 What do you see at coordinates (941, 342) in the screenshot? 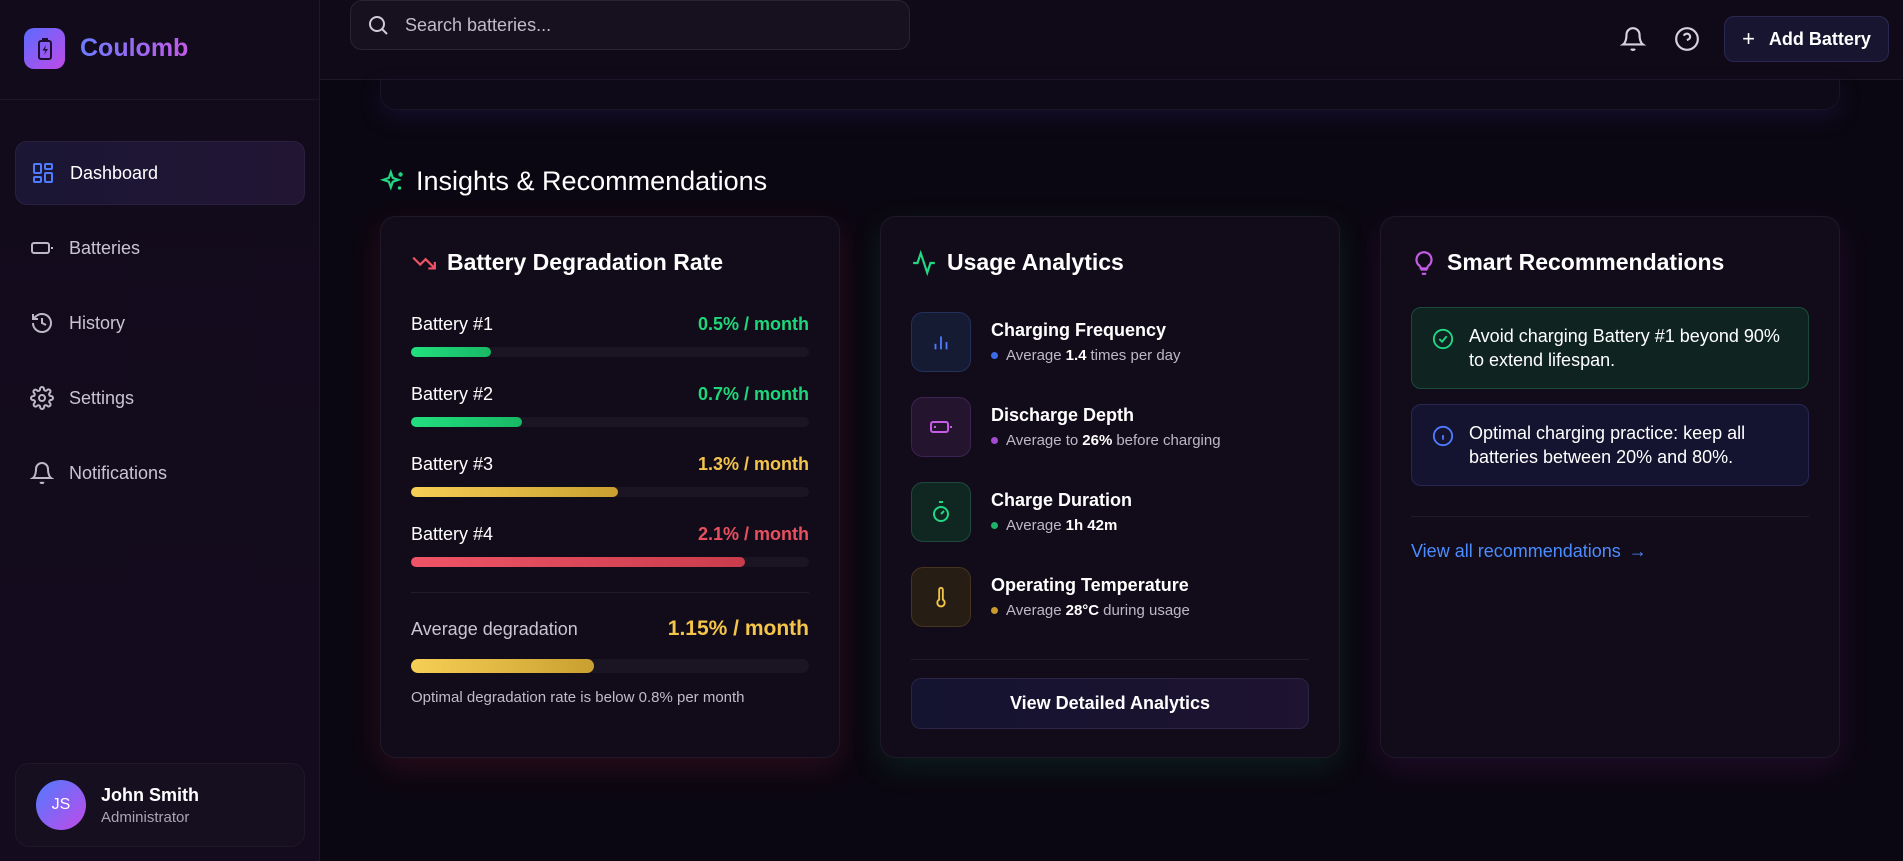
I see `bar-chart-icon` at bounding box center [941, 342].